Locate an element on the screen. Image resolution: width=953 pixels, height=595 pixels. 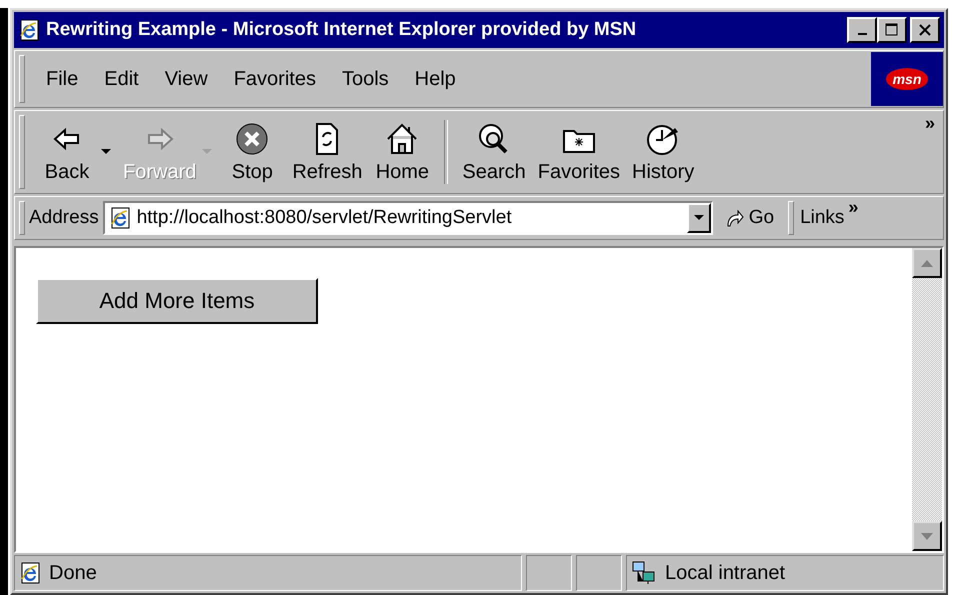
scroll-up-button is located at coordinates (927, 263).